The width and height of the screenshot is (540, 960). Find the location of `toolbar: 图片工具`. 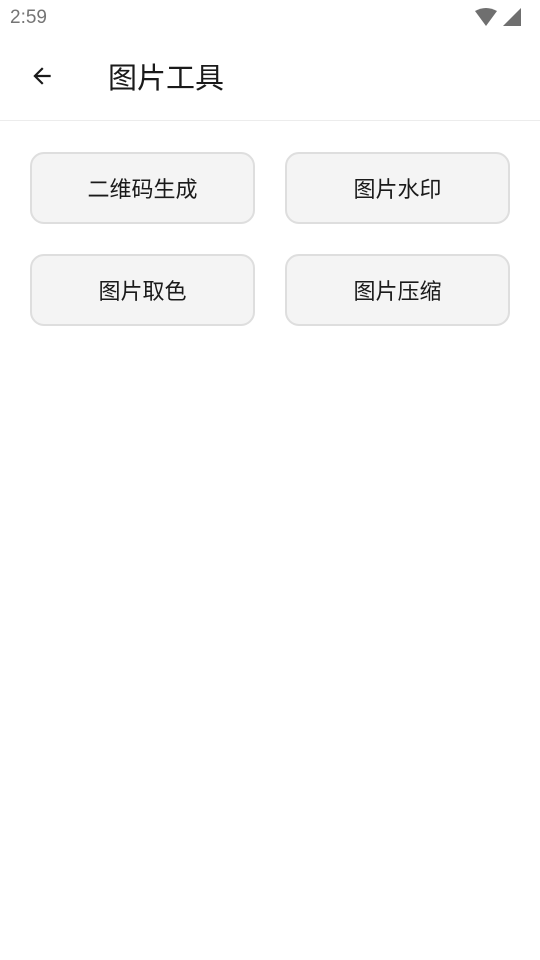

toolbar: 图片工具 is located at coordinates (270, 78).